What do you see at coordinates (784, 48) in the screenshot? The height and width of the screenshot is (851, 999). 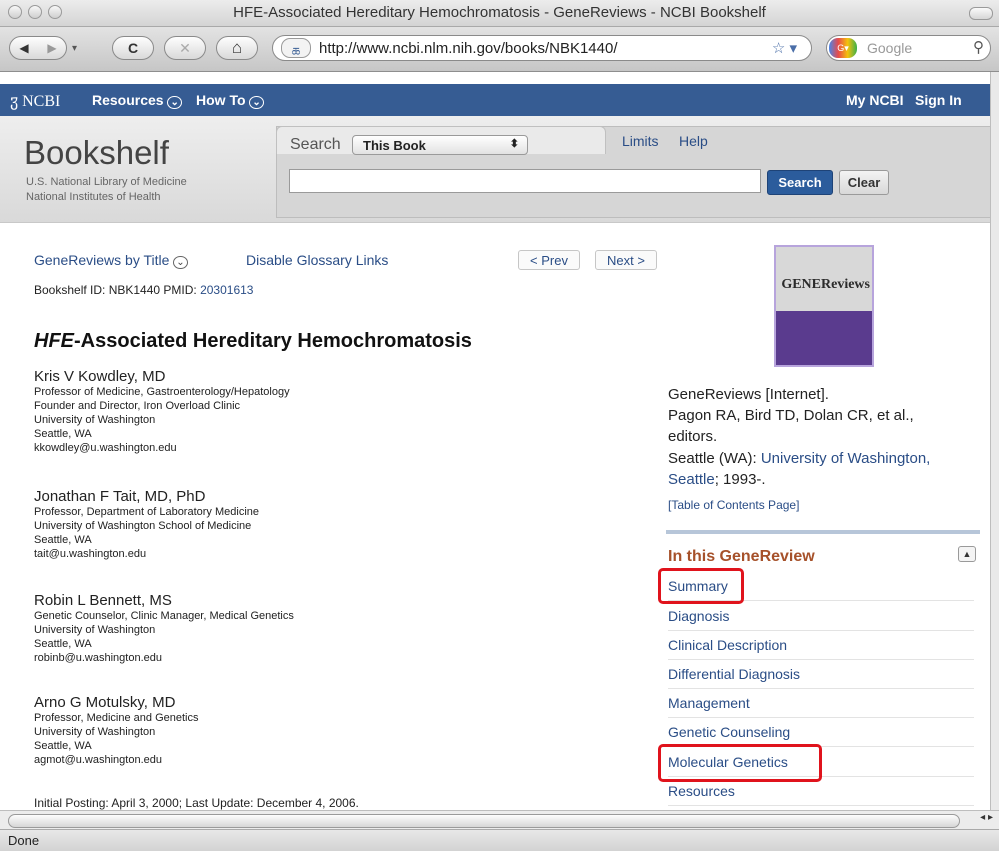 I see `bookmark-star-icon: ☆ ▾` at bounding box center [784, 48].